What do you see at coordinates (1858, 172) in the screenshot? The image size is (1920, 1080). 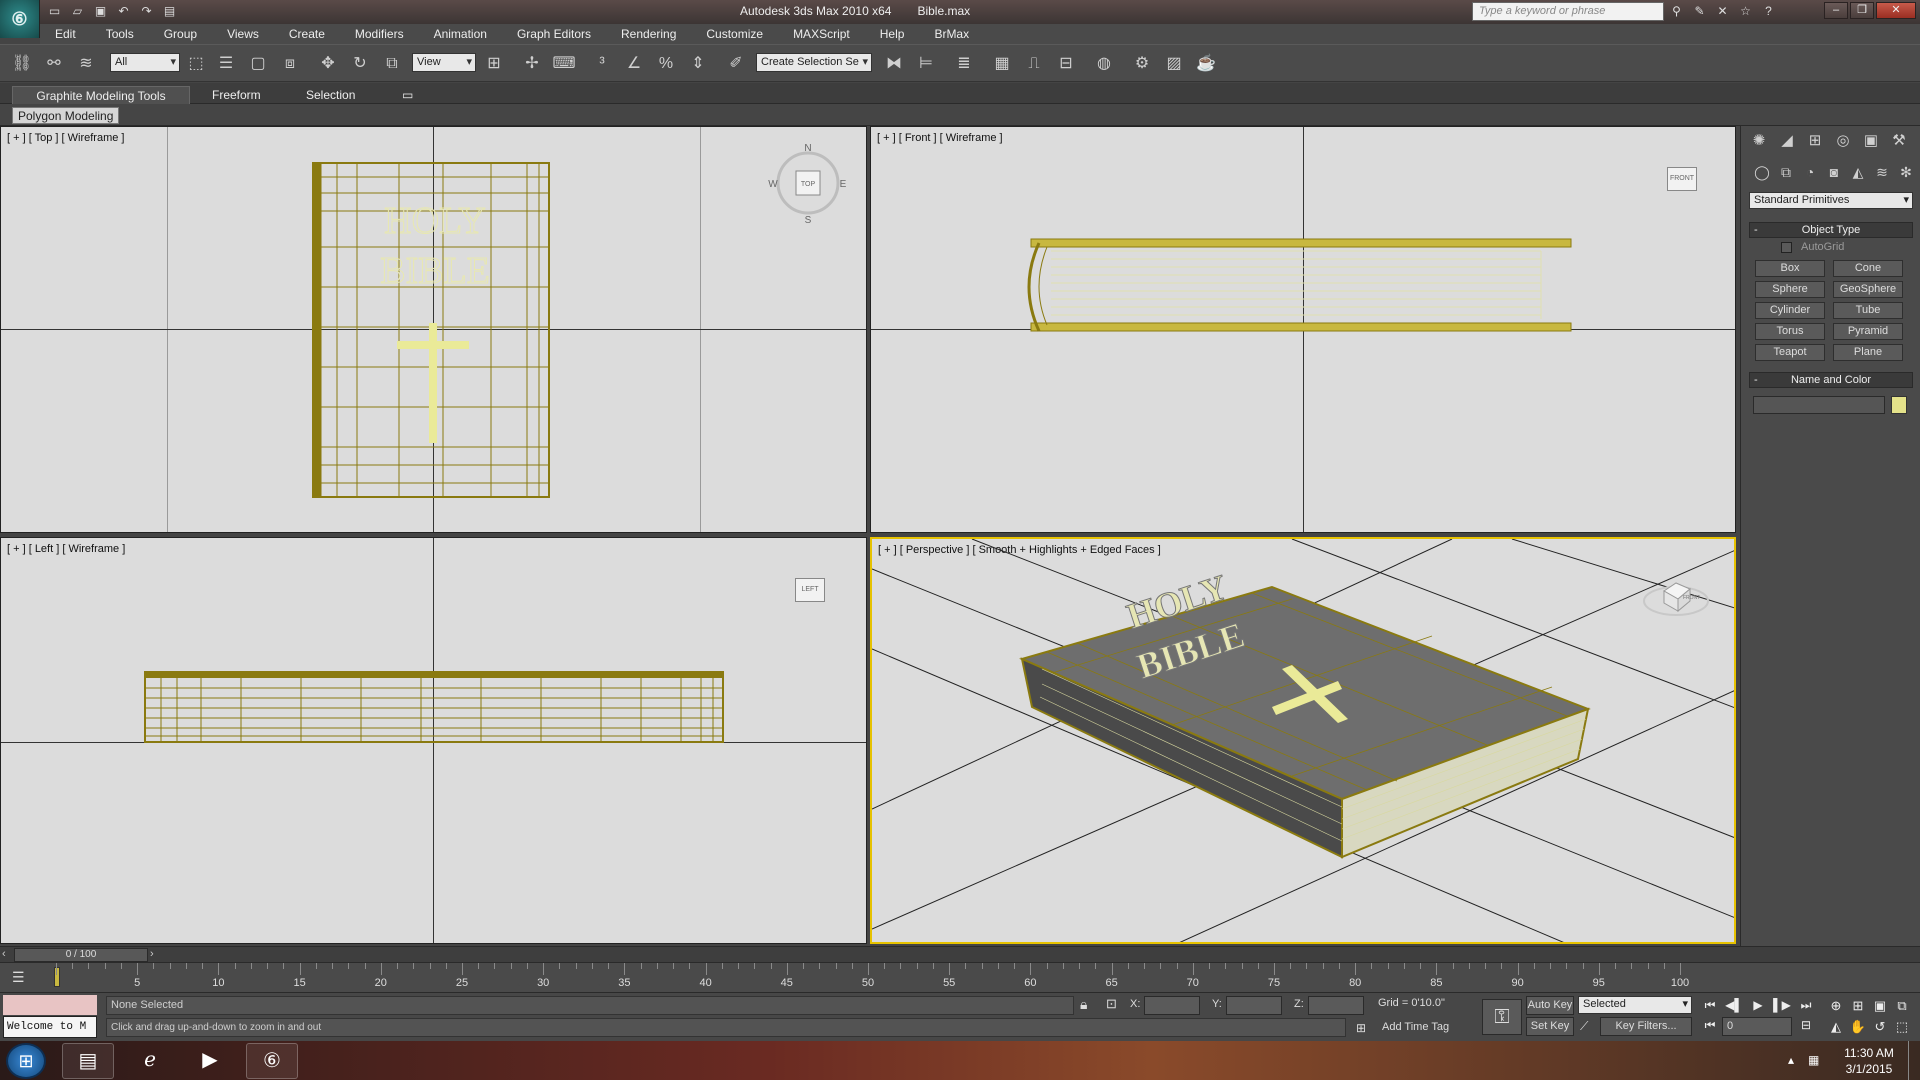 I see `helpers-icon: ◭` at bounding box center [1858, 172].